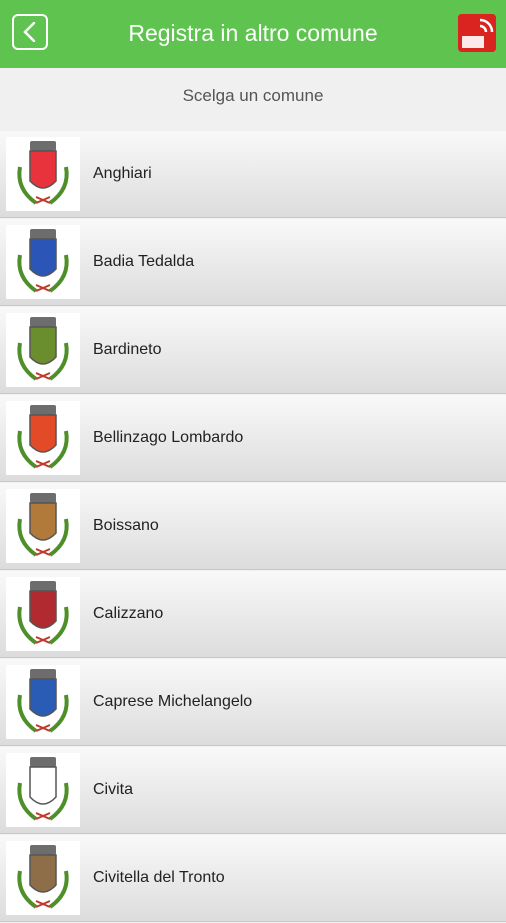 The image size is (506, 923). Describe the element at coordinates (144, 261) in the screenshot. I see `comune-name: Badia Tedalda` at that location.